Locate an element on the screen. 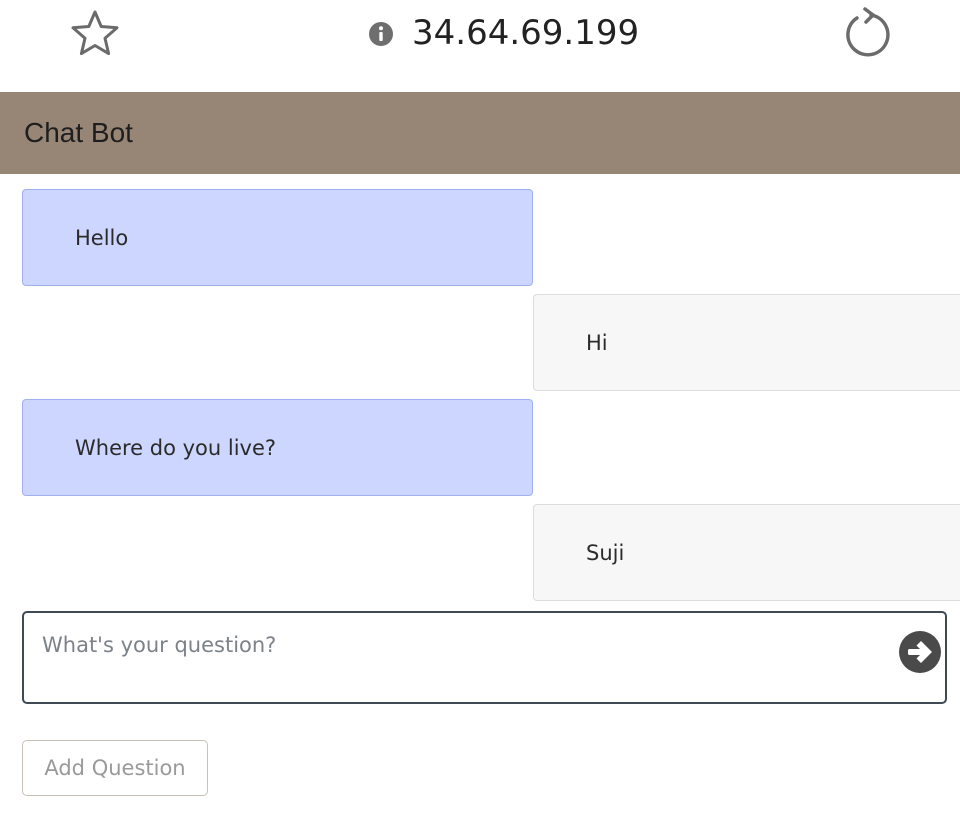  browser-toolbar: 34.64.69.199 is located at coordinates (480, 46).